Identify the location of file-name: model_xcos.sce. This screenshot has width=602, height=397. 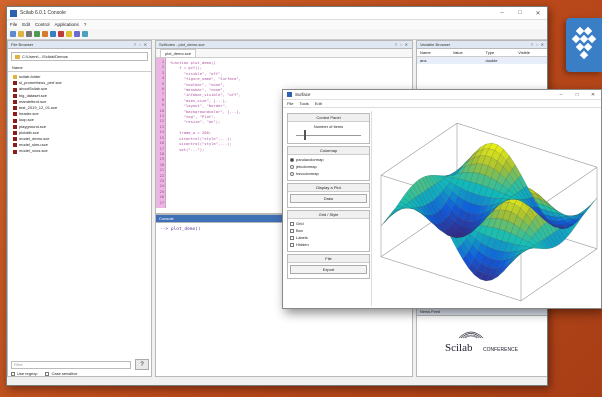
(33, 151).